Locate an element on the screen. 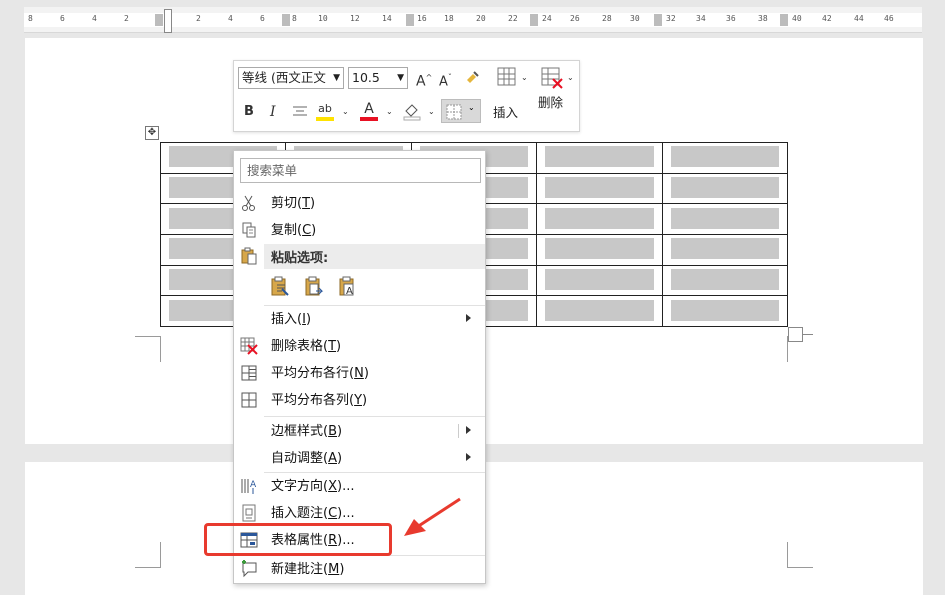  annotation-arrow-icon is located at coordinates (432, 516).